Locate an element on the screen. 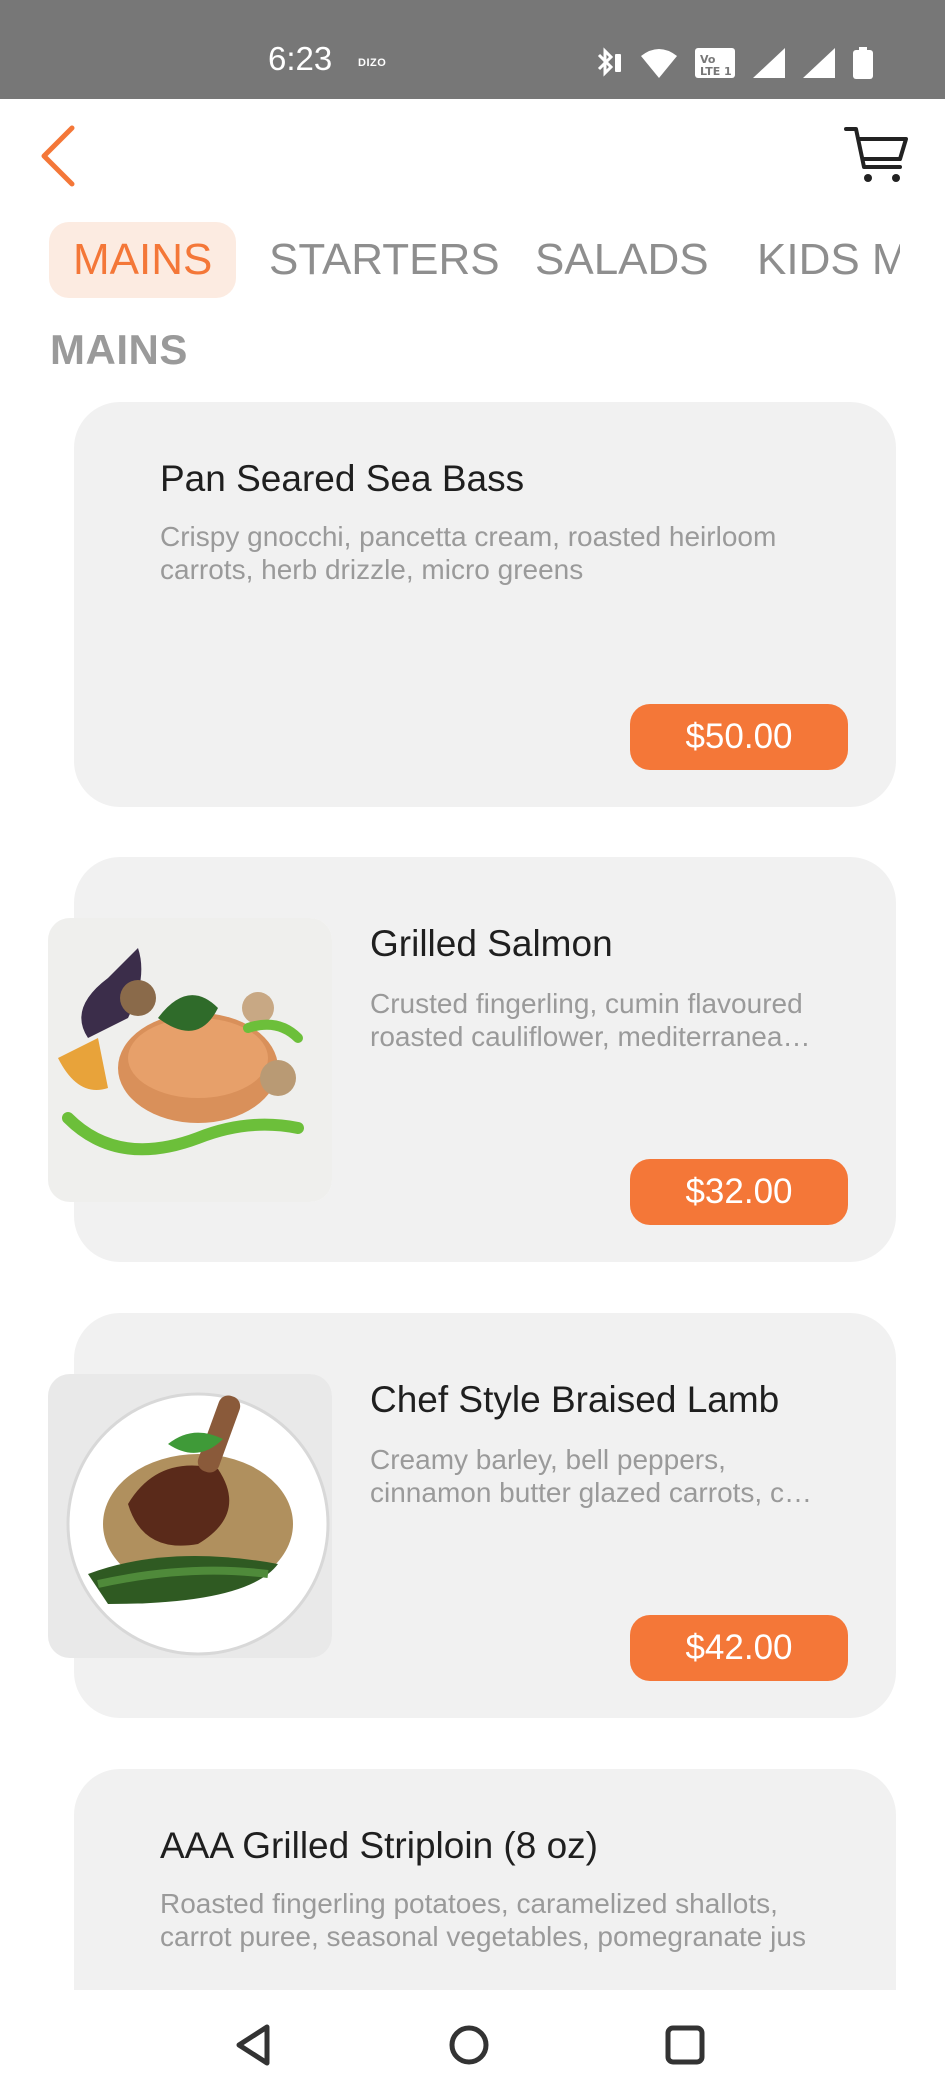  menu-item-name: Pan Seared Sea Bass is located at coordinates (342, 478).